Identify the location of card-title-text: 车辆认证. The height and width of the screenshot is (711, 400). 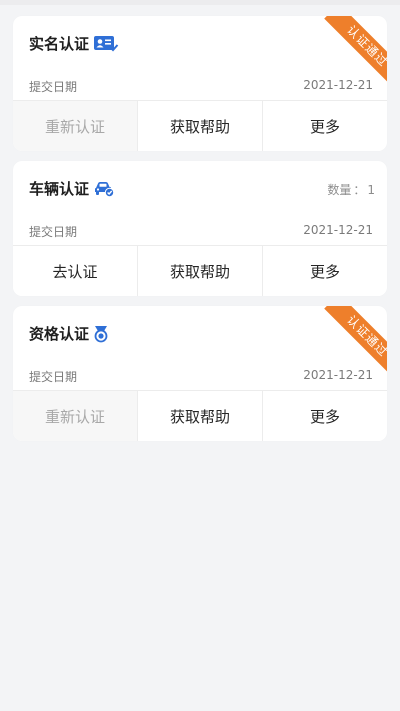
(59, 189).